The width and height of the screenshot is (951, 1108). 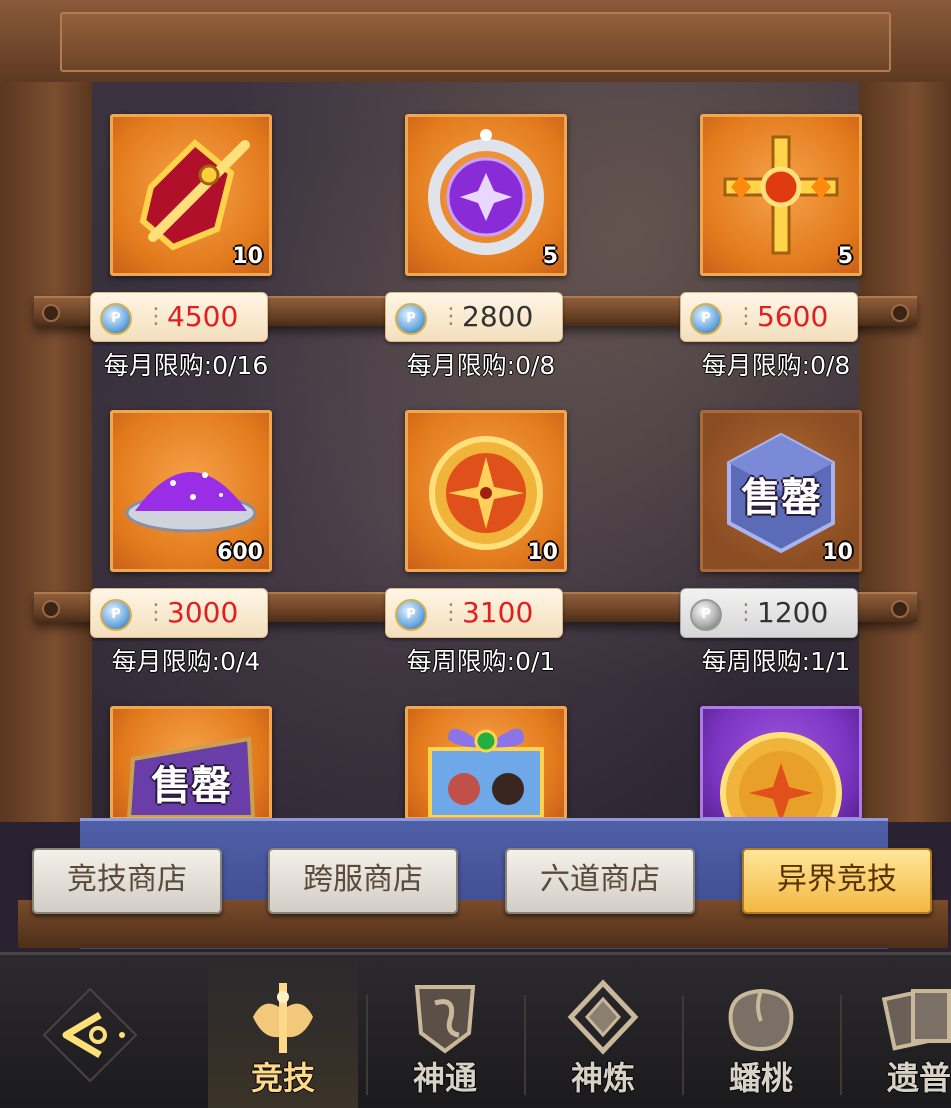 What do you see at coordinates (793, 316) in the screenshot?
I see `price-value: 5600` at bounding box center [793, 316].